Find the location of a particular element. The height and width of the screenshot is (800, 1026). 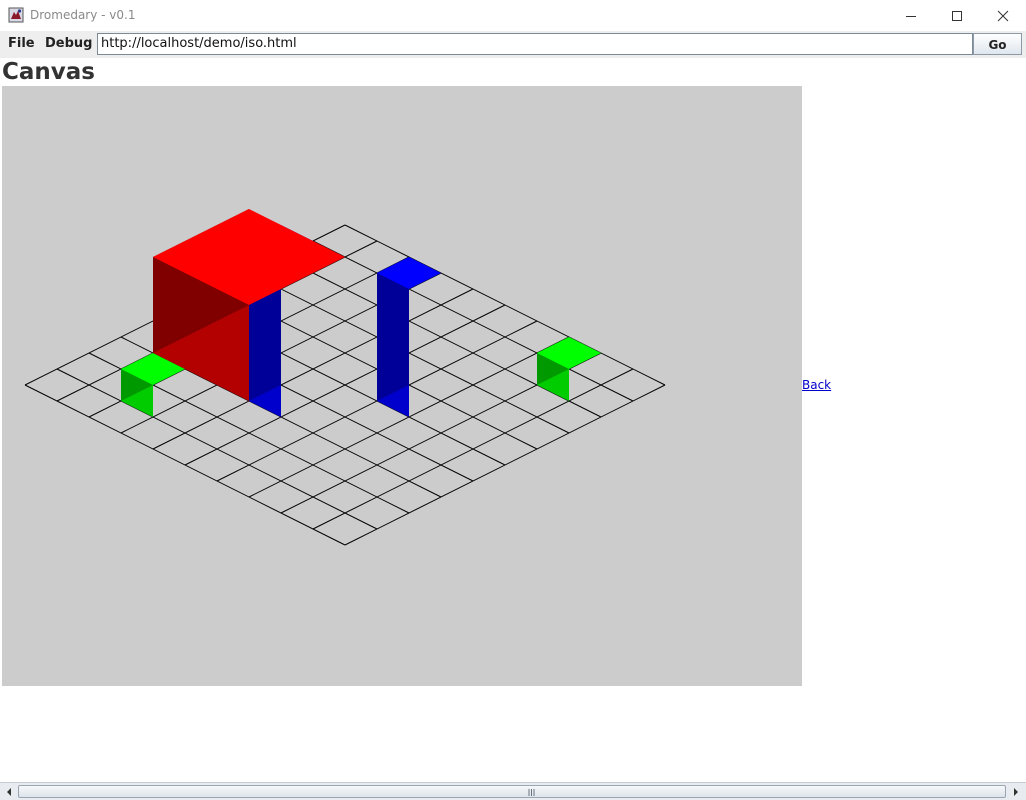

scrollbar-thumb is located at coordinates (512, 791).